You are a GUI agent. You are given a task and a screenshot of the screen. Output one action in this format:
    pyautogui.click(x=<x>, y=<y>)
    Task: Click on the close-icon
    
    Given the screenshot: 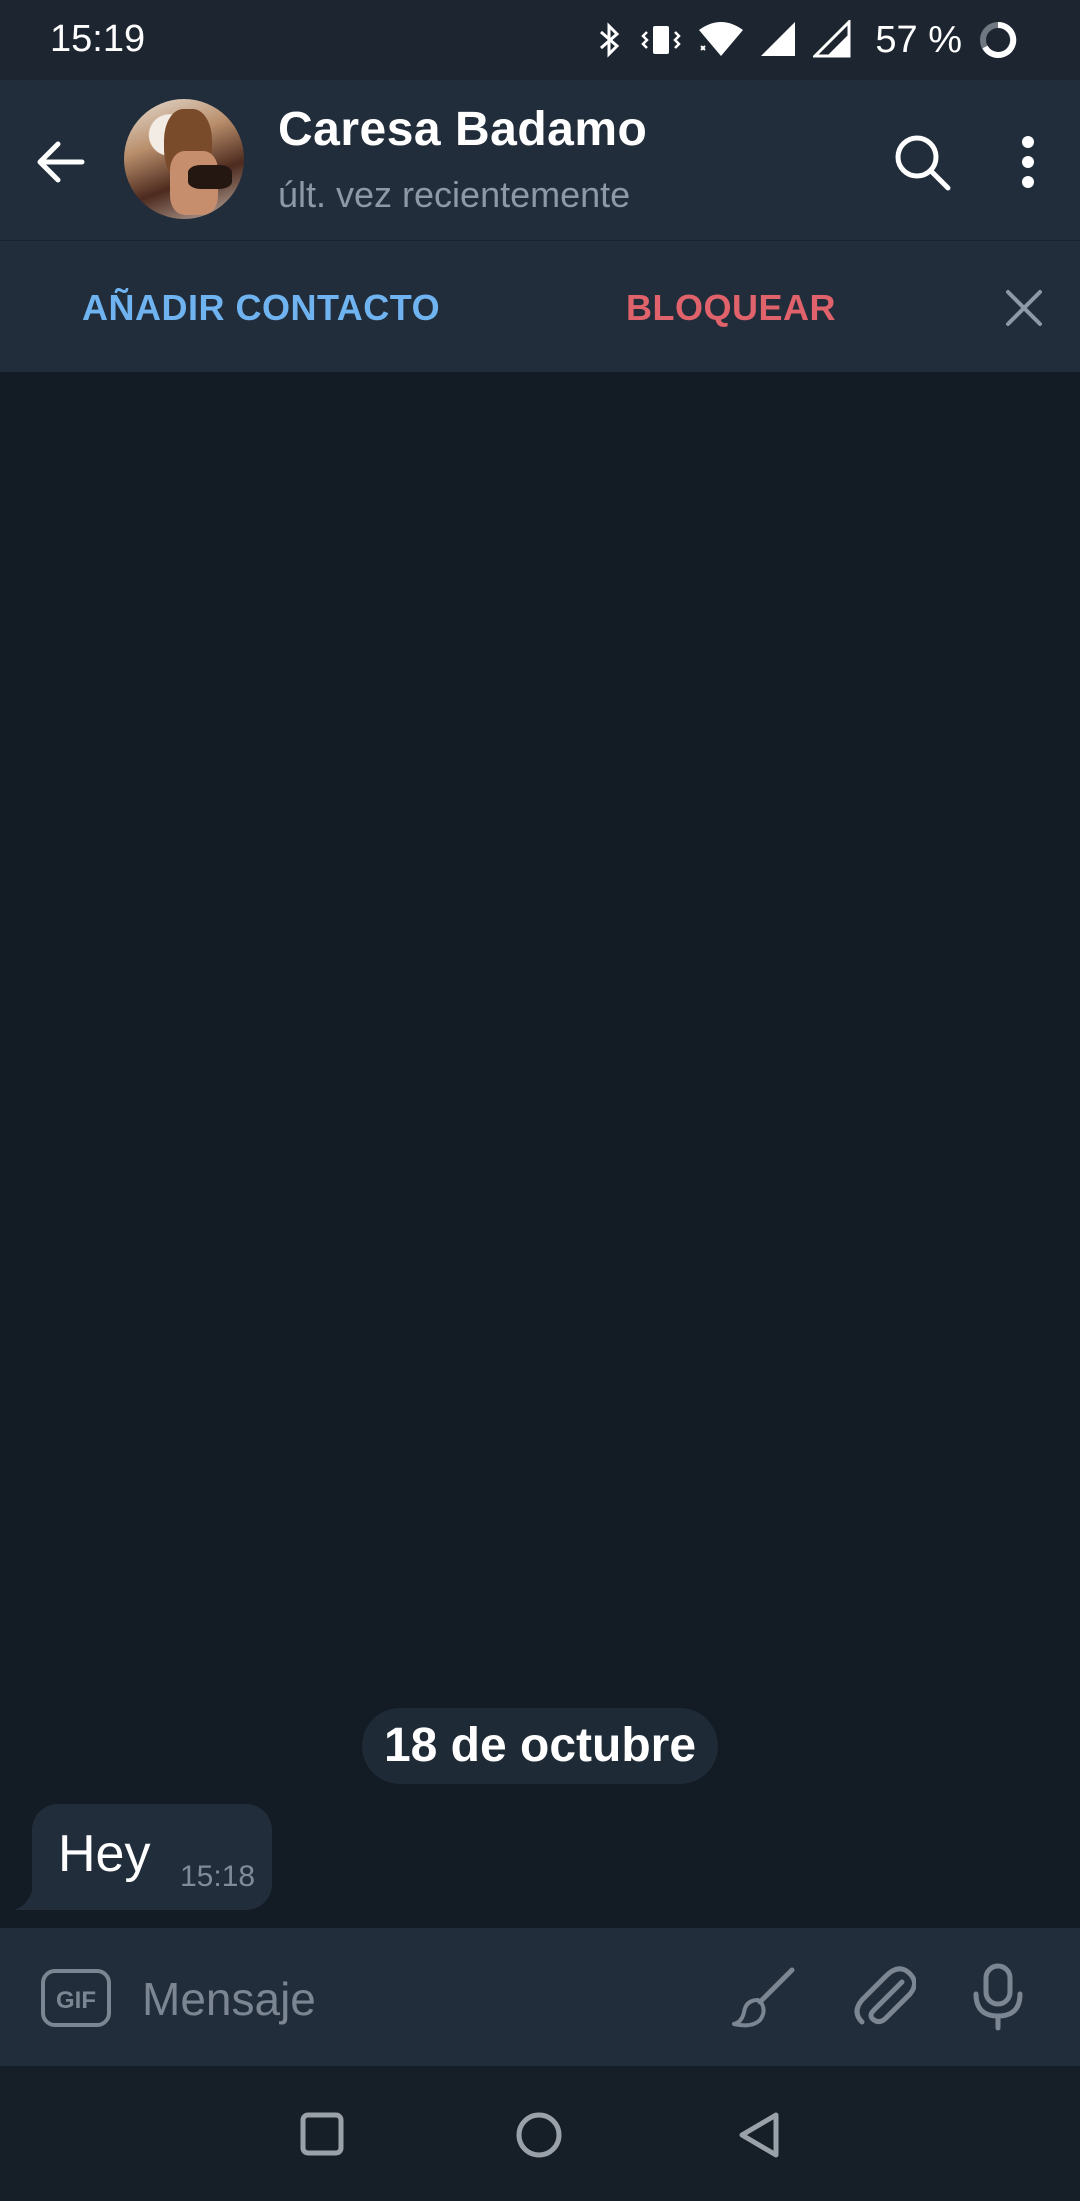 What is the action you would take?
    pyautogui.click(x=1024, y=308)
    